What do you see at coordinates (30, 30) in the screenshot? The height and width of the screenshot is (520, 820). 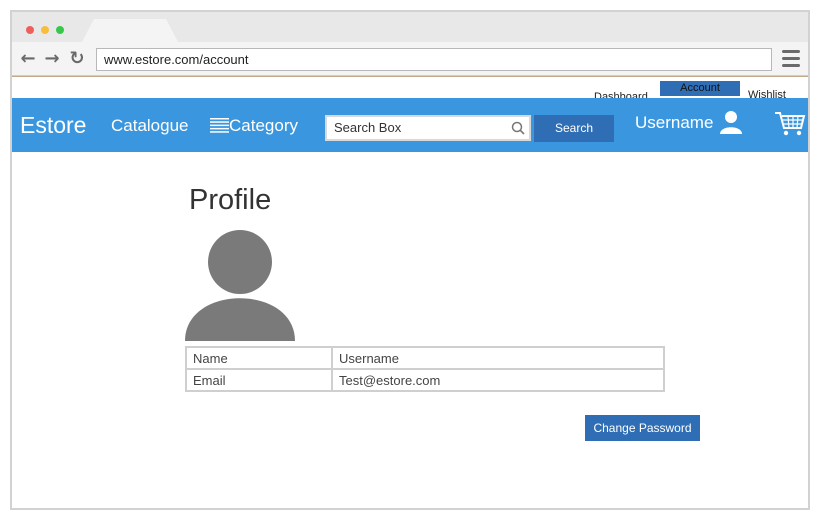 I see `close-window-dot` at bounding box center [30, 30].